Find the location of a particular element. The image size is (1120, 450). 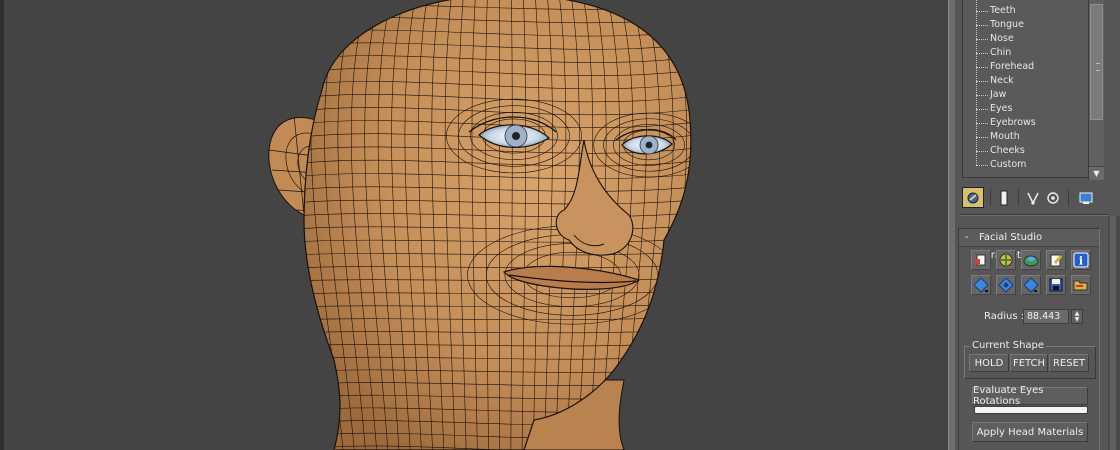

diamond-right-button is located at coordinates (1031, 285).